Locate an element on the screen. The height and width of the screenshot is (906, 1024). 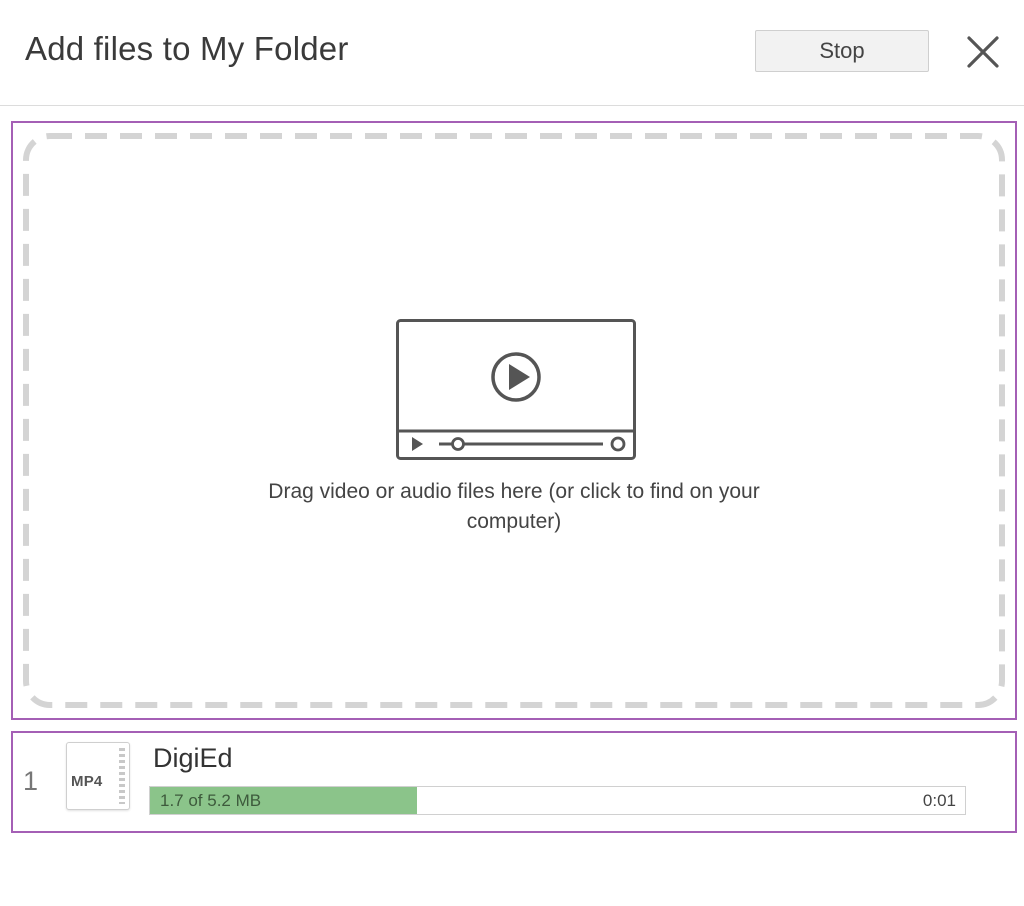
dialog-header: Add files to My Folder Stop is located at coordinates (512, 53).